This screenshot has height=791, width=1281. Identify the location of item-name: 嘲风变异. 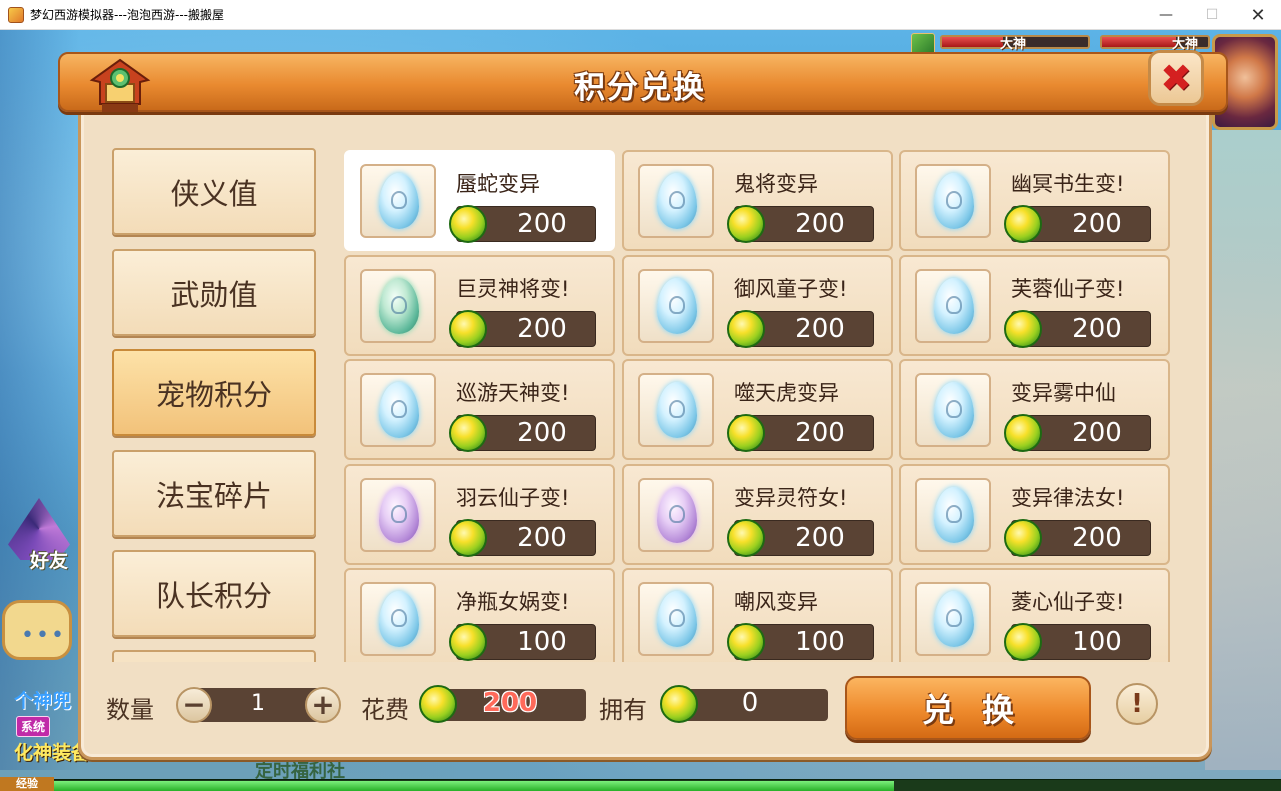
(776, 602).